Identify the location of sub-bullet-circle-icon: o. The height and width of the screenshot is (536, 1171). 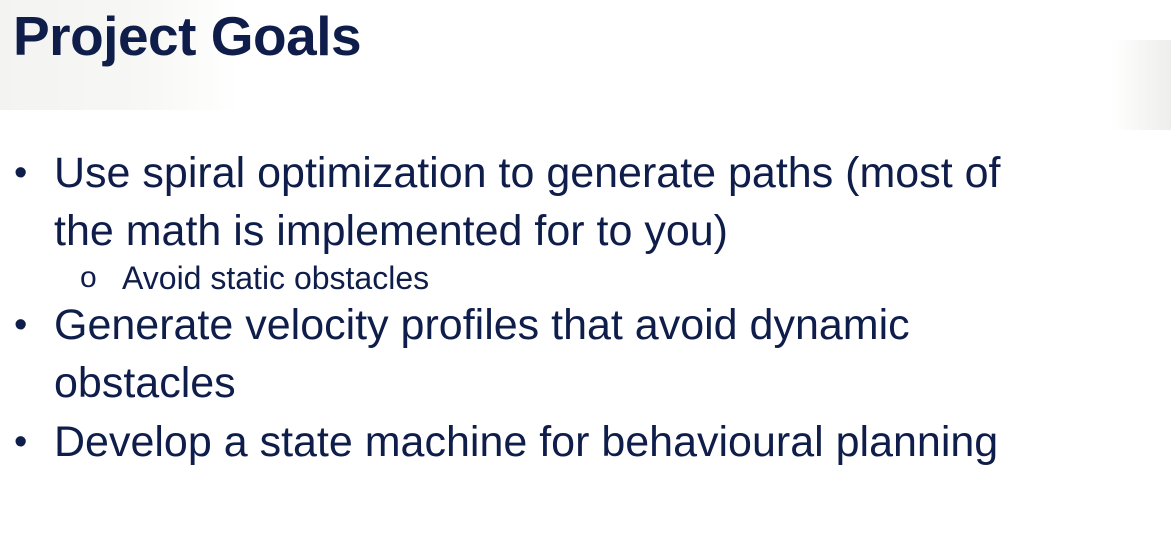
(88, 277).